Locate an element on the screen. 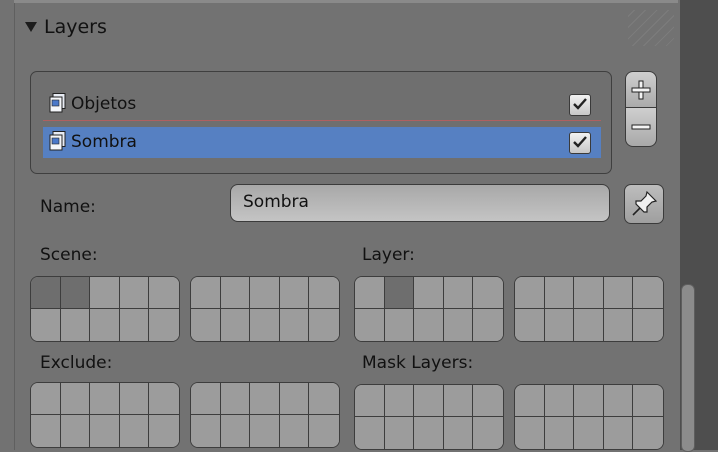 This screenshot has height=452, width=718. panel-title: Layers is located at coordinates (75, 27).